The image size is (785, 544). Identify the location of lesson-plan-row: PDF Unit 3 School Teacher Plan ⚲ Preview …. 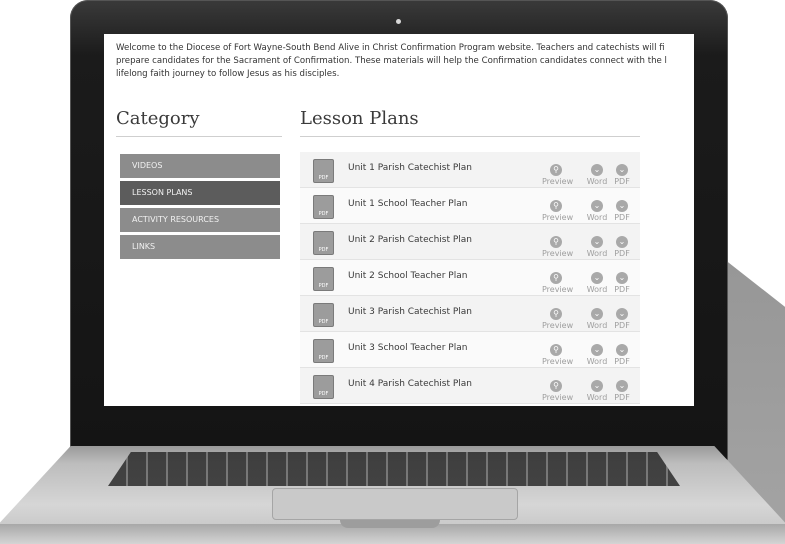
(470, 350).